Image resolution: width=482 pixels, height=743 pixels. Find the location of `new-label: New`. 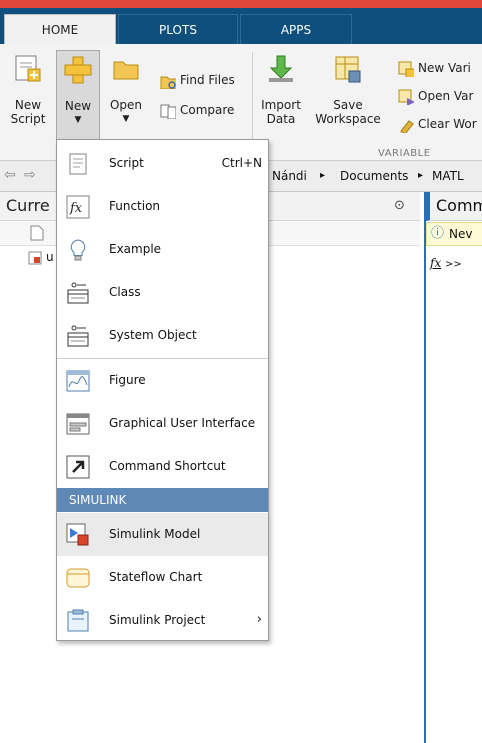

new-label: New is located at coordinates (78, 106).